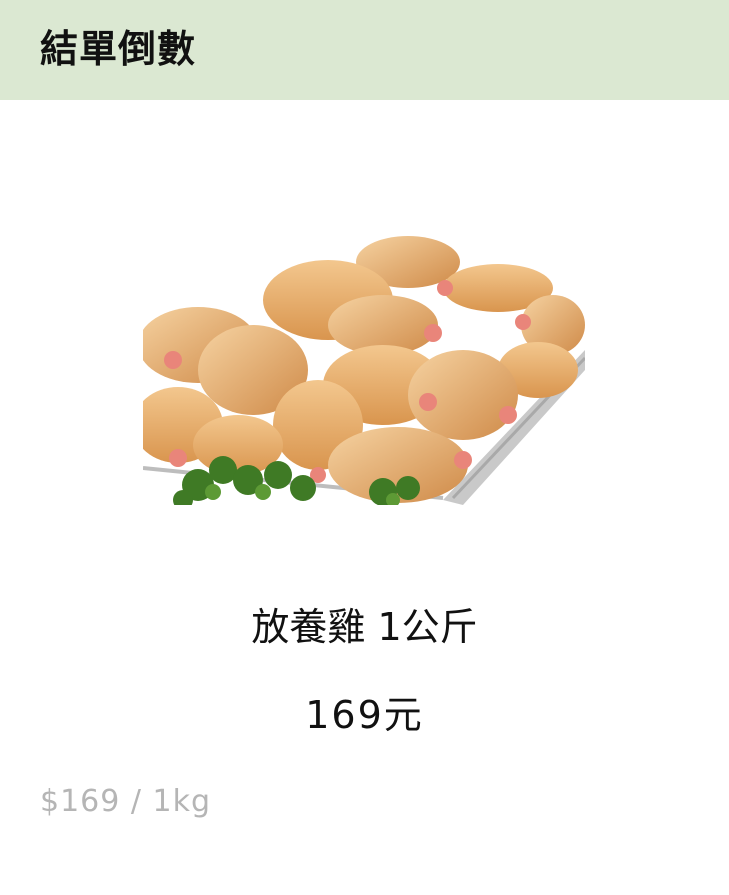  I want to click on countdown-title: 結單倒數, so click(118, 49).